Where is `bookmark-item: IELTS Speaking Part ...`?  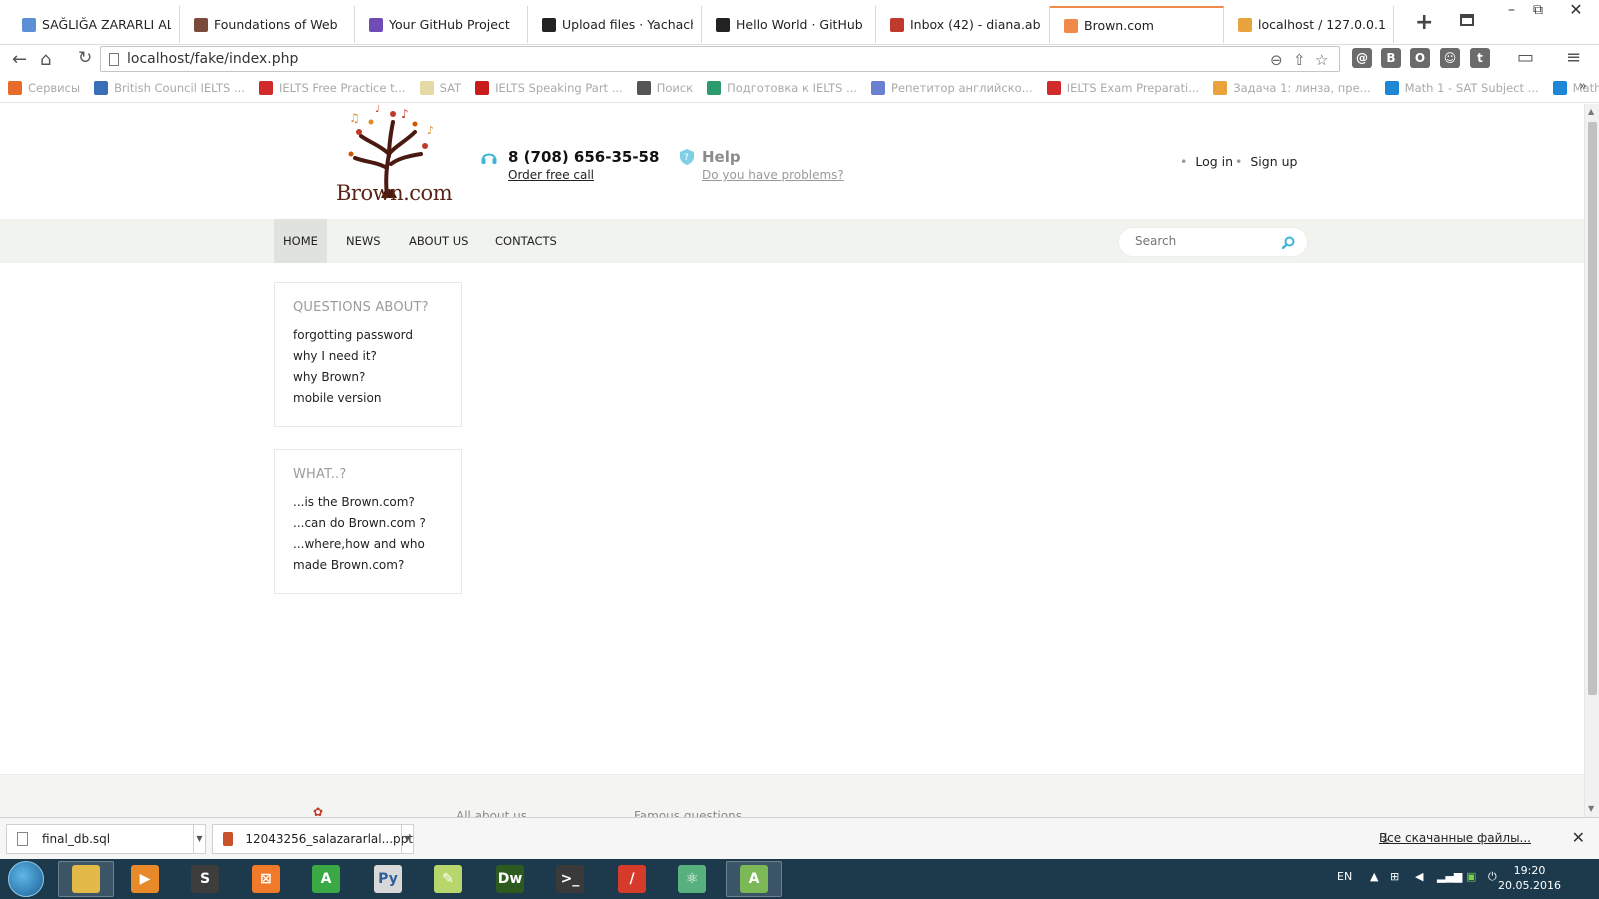
bookmark-item: IELTS Speaking Part ... is located at coordinates (549, 87).